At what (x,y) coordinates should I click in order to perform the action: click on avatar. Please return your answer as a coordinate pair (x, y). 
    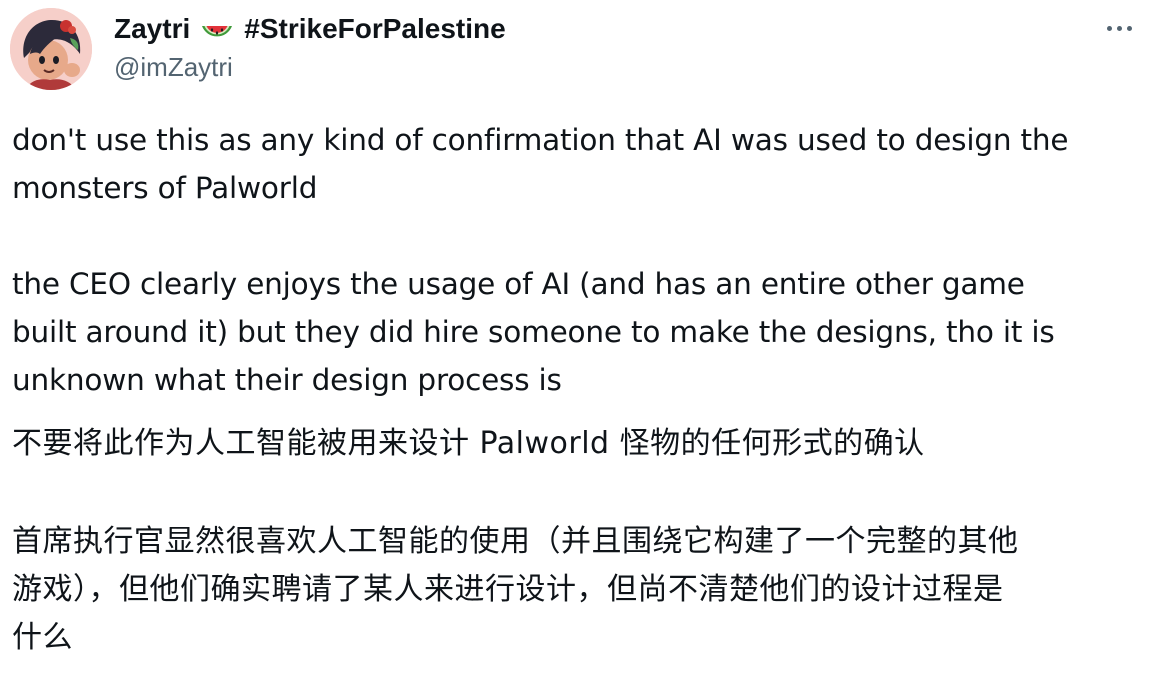
    Looking at the image, I should click on (51, 49).